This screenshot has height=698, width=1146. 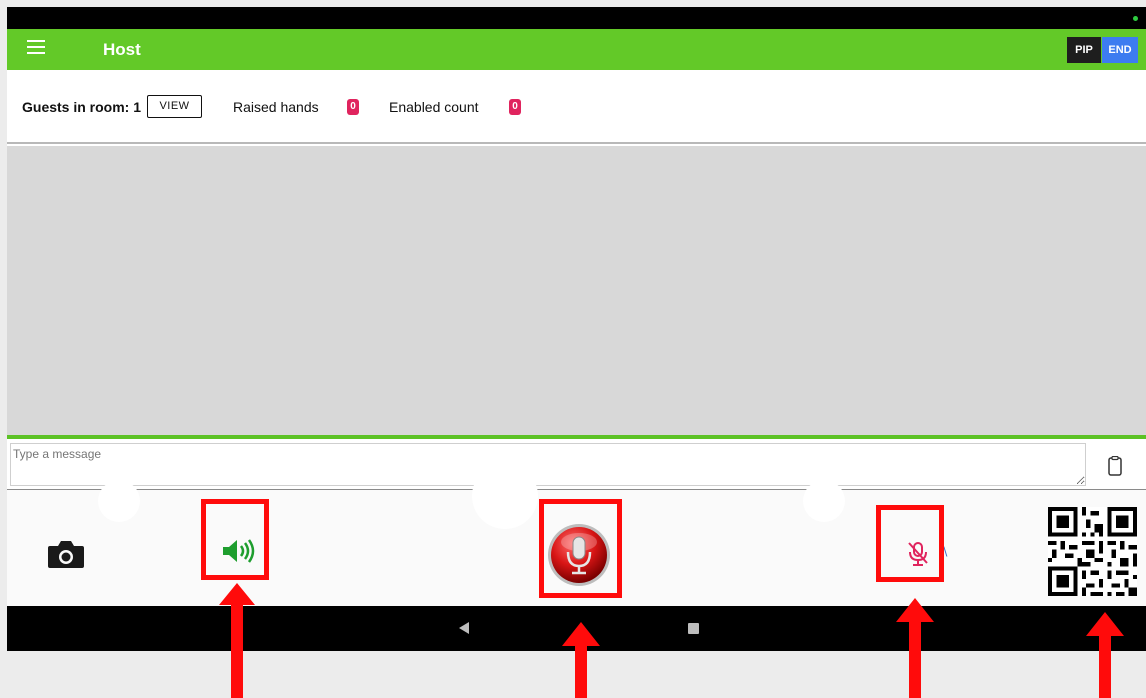 I want to click on status-indicator-icon, so click(x=1135, y=18).